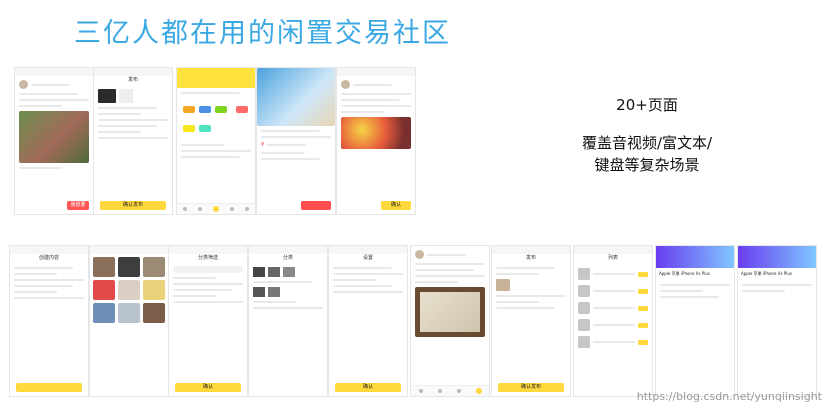 The height and width of the screenshot is (409, 832). I want to click on coverage-text: 覆盖音视频/富文本/ 键盘等复杂场景, so click(647, 154).